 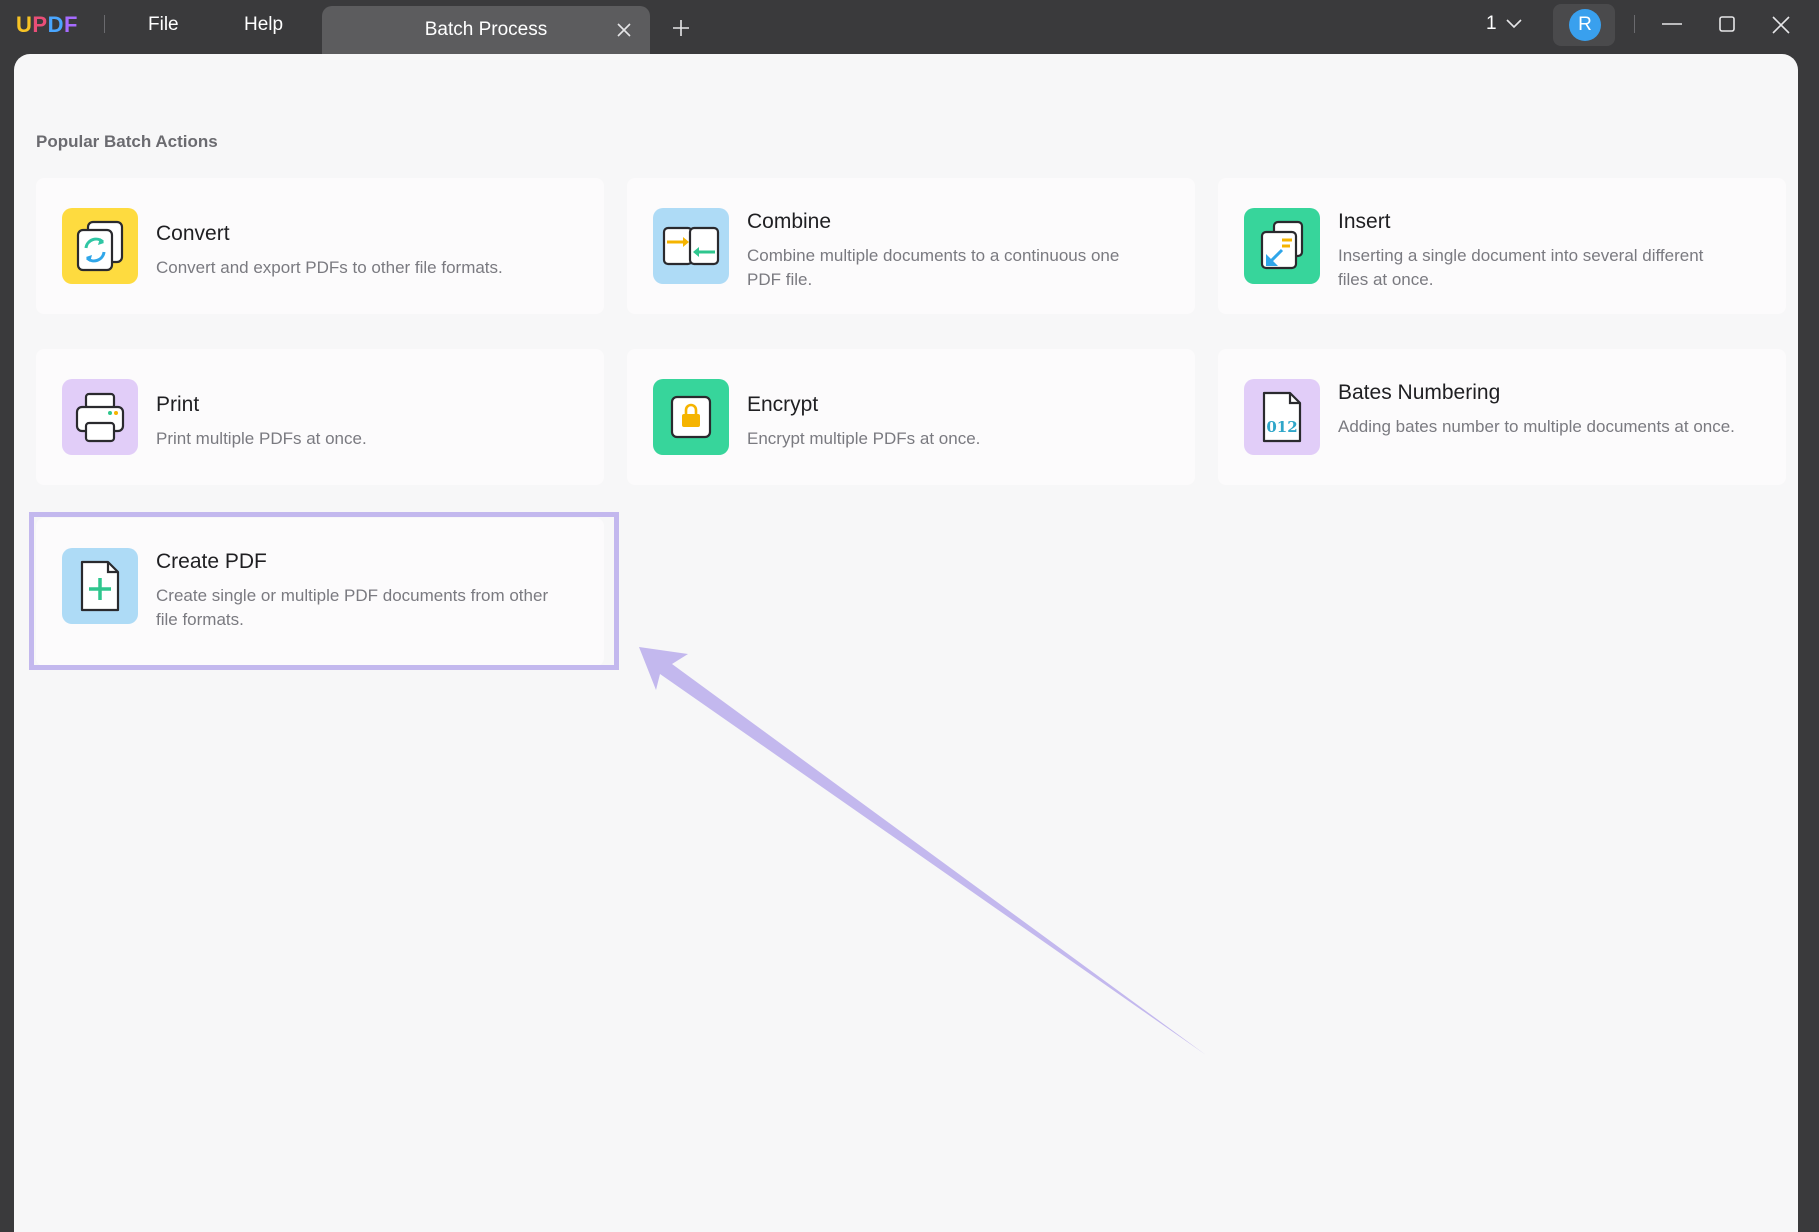 What do you see at coordinates (911, 417) in the screenshot?
I see `card-encrypt: Encrypt Encrypt multiple PDFs at once.` at bounding box center [911, 417].